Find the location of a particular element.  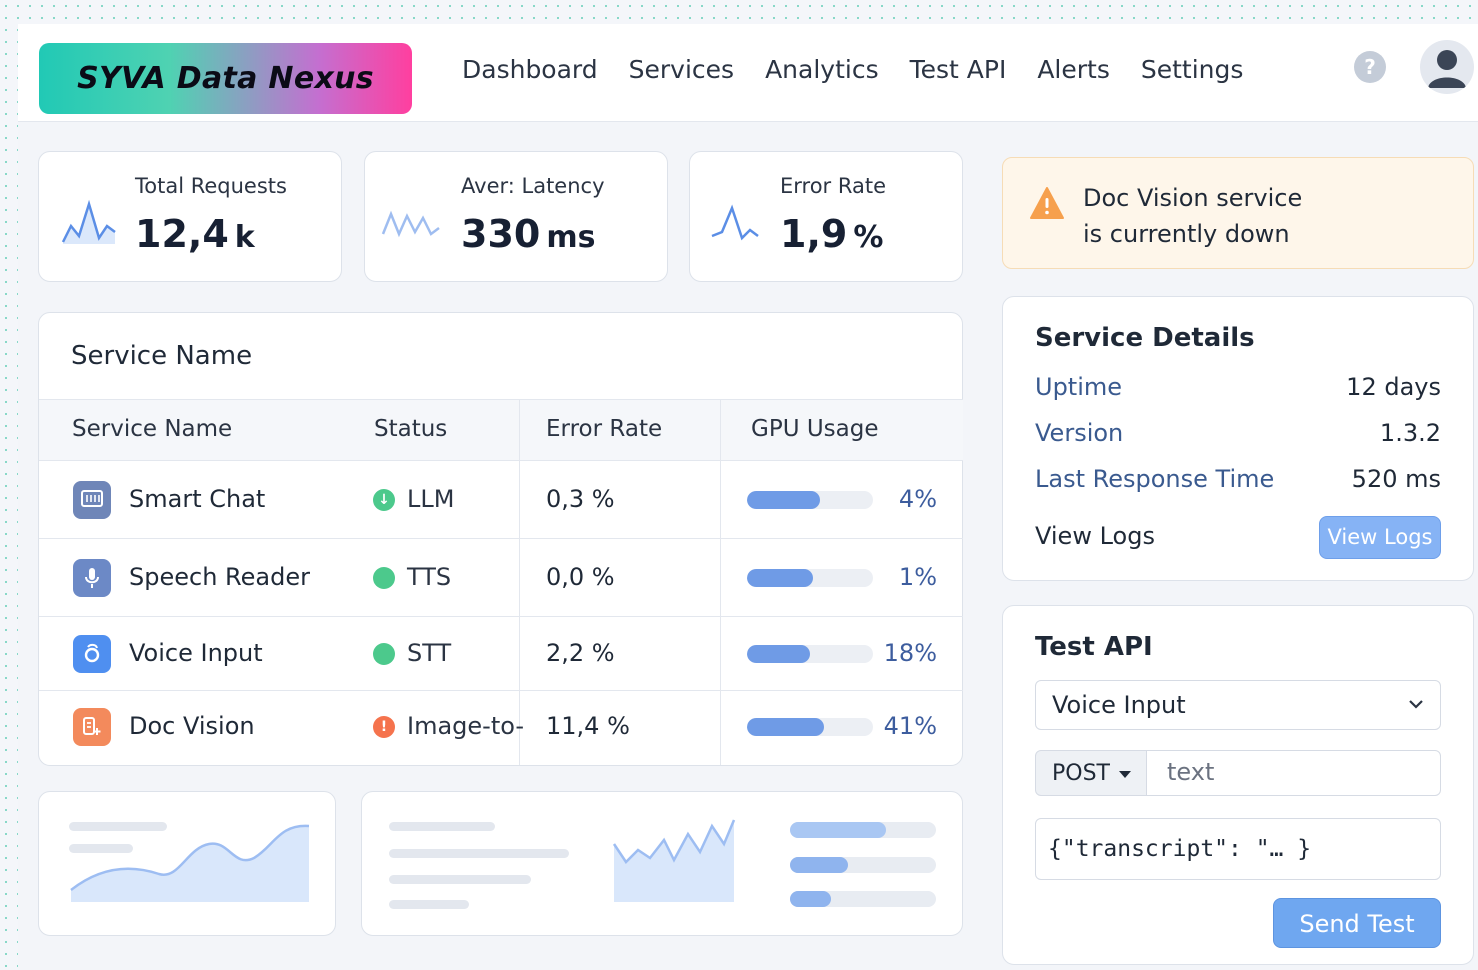

app-logo: SYVA Data Nexus is located at coordinates (225, 78).